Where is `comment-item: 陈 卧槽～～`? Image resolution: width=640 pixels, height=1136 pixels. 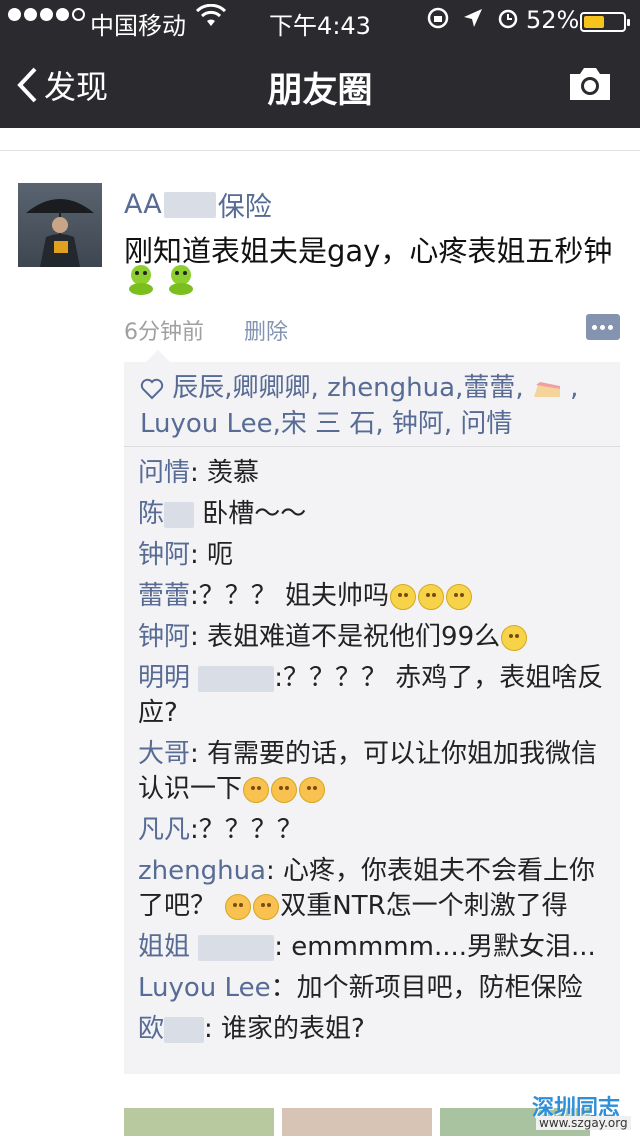 comment-item: 陈 卧槽～～ is located at coordinates (376, 514).